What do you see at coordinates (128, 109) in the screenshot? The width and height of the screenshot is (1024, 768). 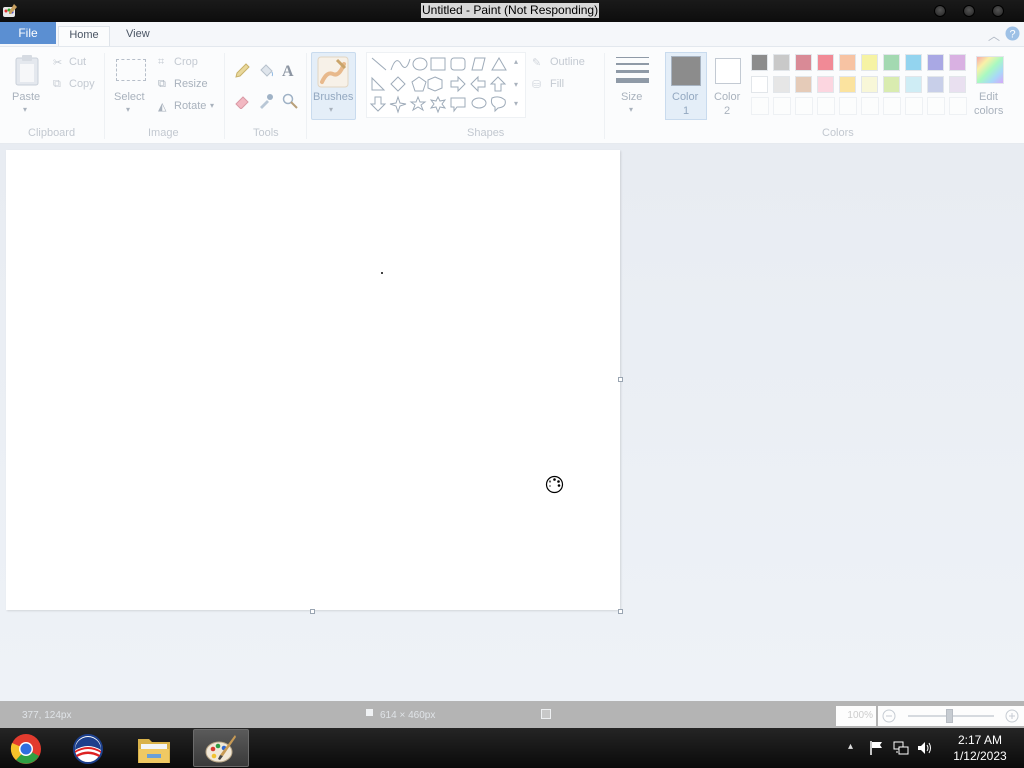 I see `select-dropdown-icon: ▾` at bounding box center [128, 109].